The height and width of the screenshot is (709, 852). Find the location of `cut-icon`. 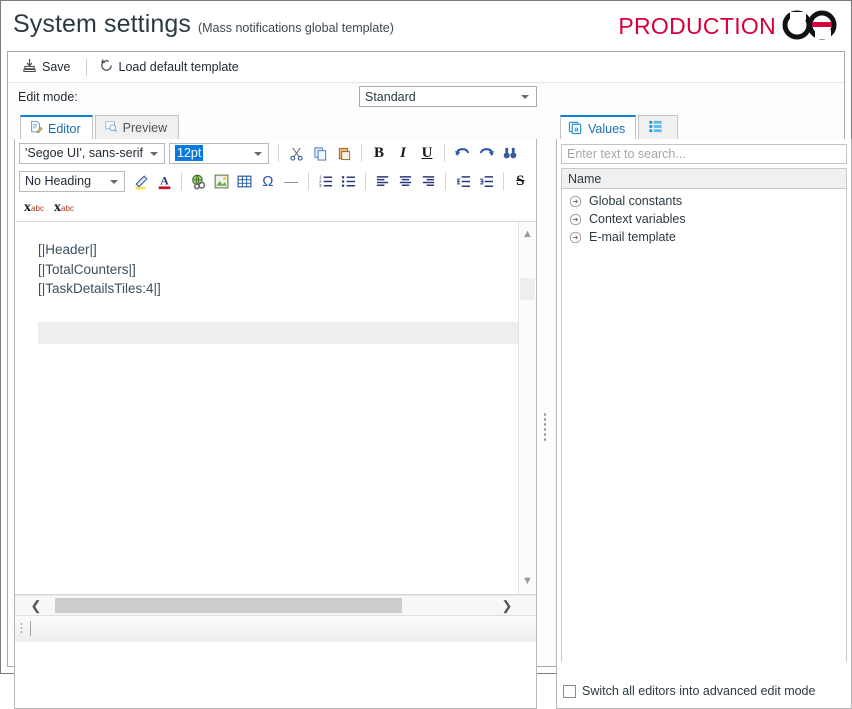

cut-icon is located at coordinates (296, 153).